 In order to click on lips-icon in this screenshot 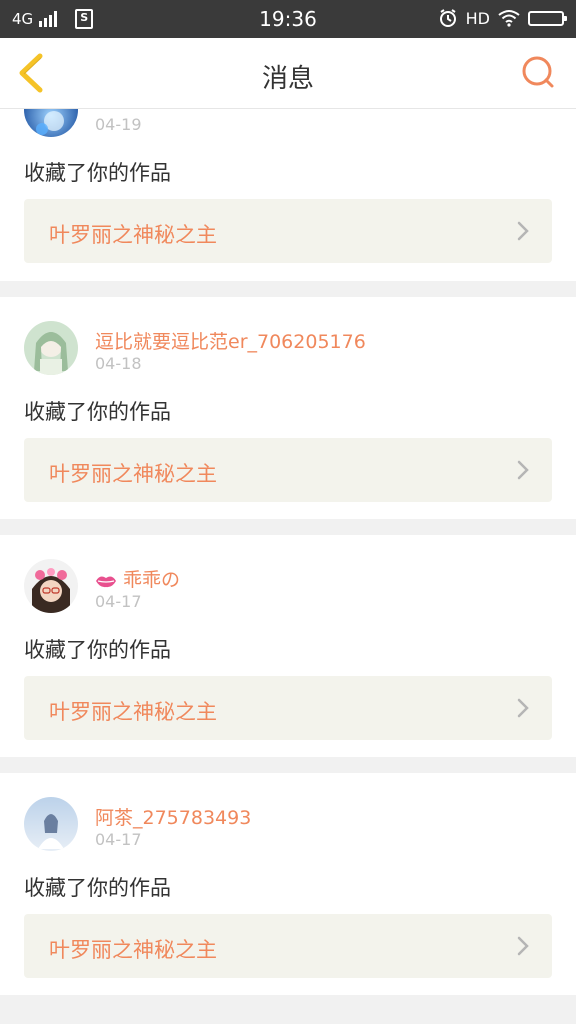, I will do `click(106, 581)`.